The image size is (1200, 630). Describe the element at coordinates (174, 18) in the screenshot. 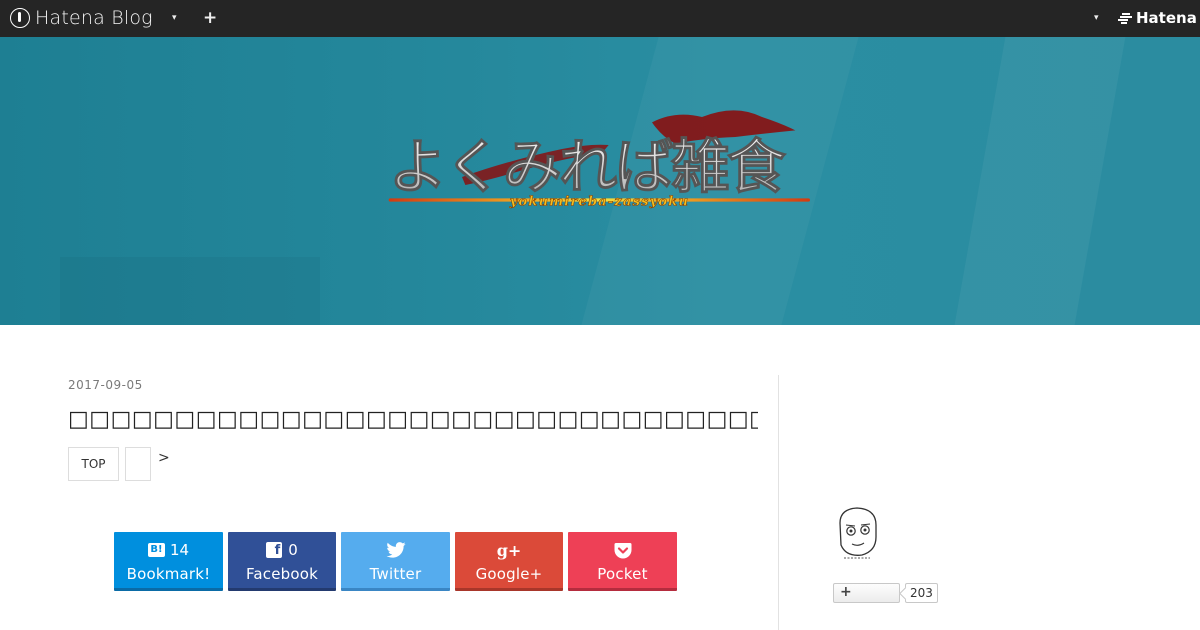

I see `blog-menu-chevron-down-icon: ▾` at that location.